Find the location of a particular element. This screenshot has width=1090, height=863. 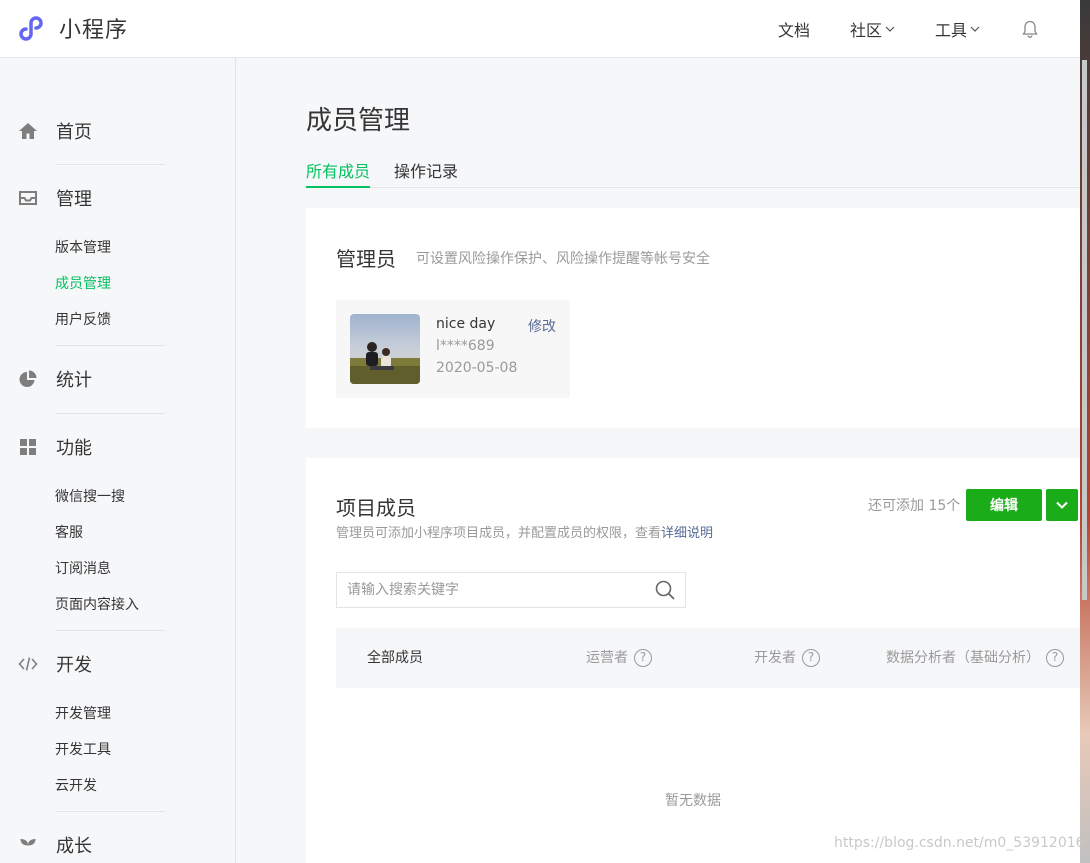

column-operator: 运营者? is located at coordinates (619, 658).